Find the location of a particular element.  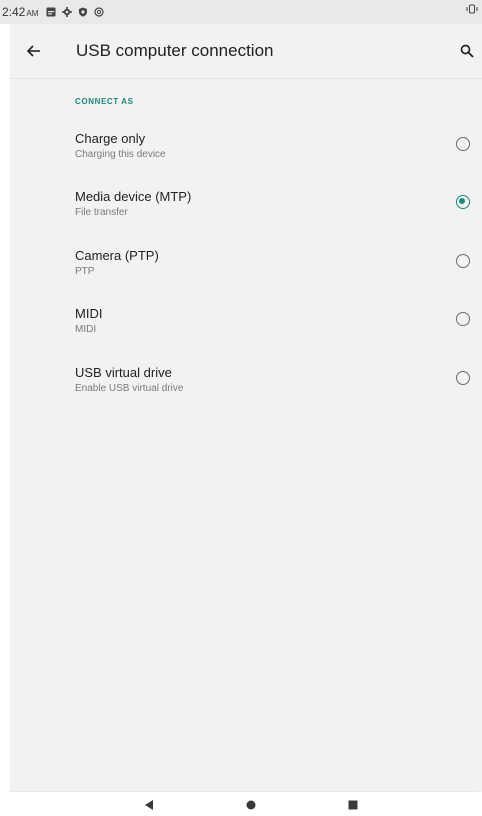

option-summary: PTP is located at coordinates (85, 271).